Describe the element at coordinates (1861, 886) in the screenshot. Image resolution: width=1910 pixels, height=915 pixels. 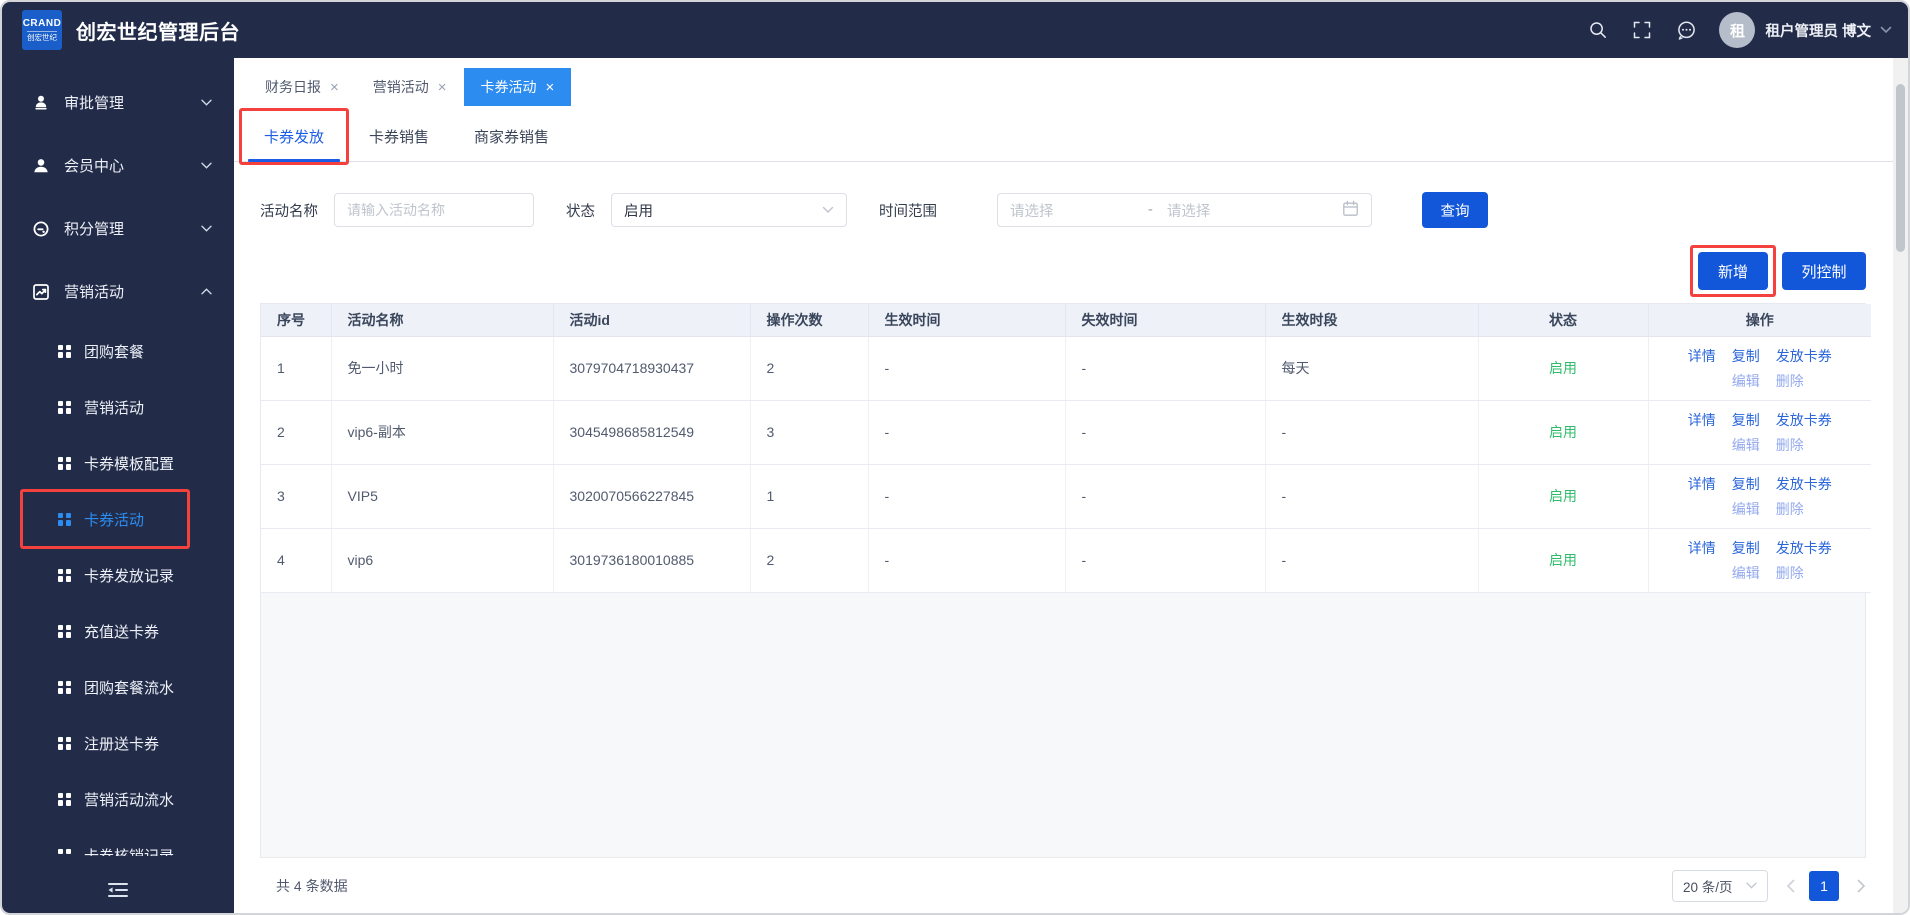
I see `next-page-icon` at that location.